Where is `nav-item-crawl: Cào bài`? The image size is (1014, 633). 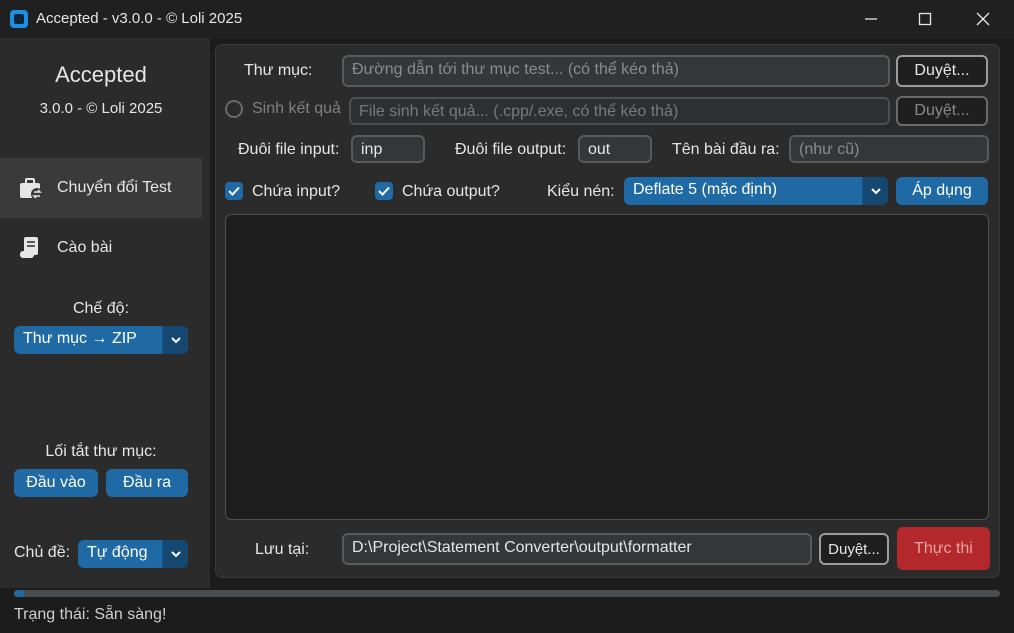
nav-item-crawl: Cào bài is located at coordinates (101, 248).